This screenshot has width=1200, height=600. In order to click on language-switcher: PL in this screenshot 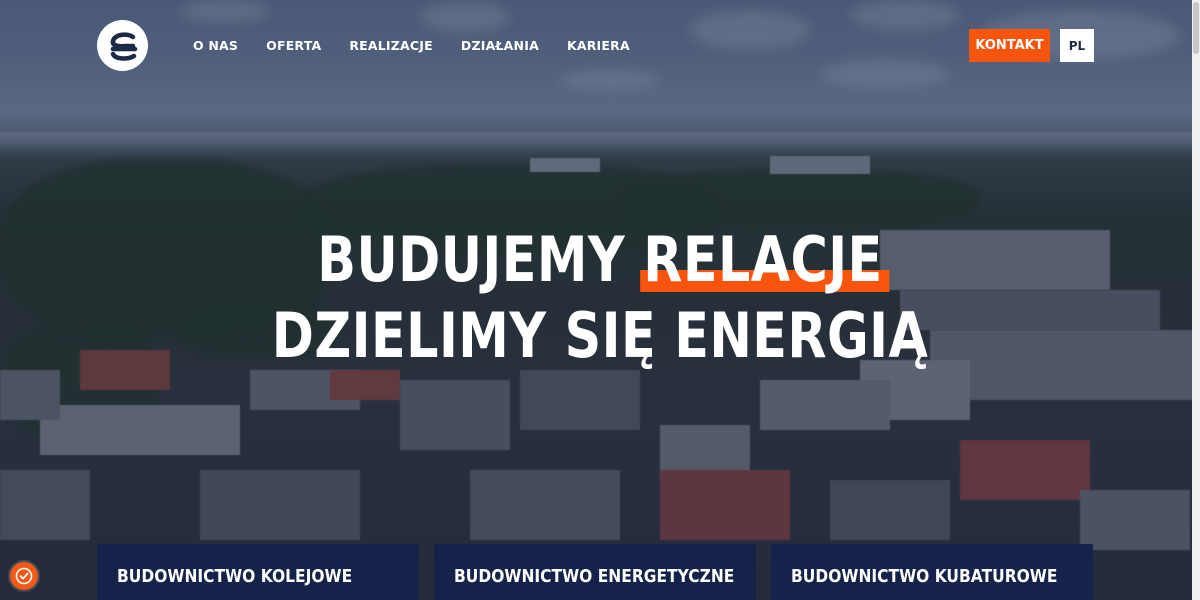, I will do `click(1077, 45)`.